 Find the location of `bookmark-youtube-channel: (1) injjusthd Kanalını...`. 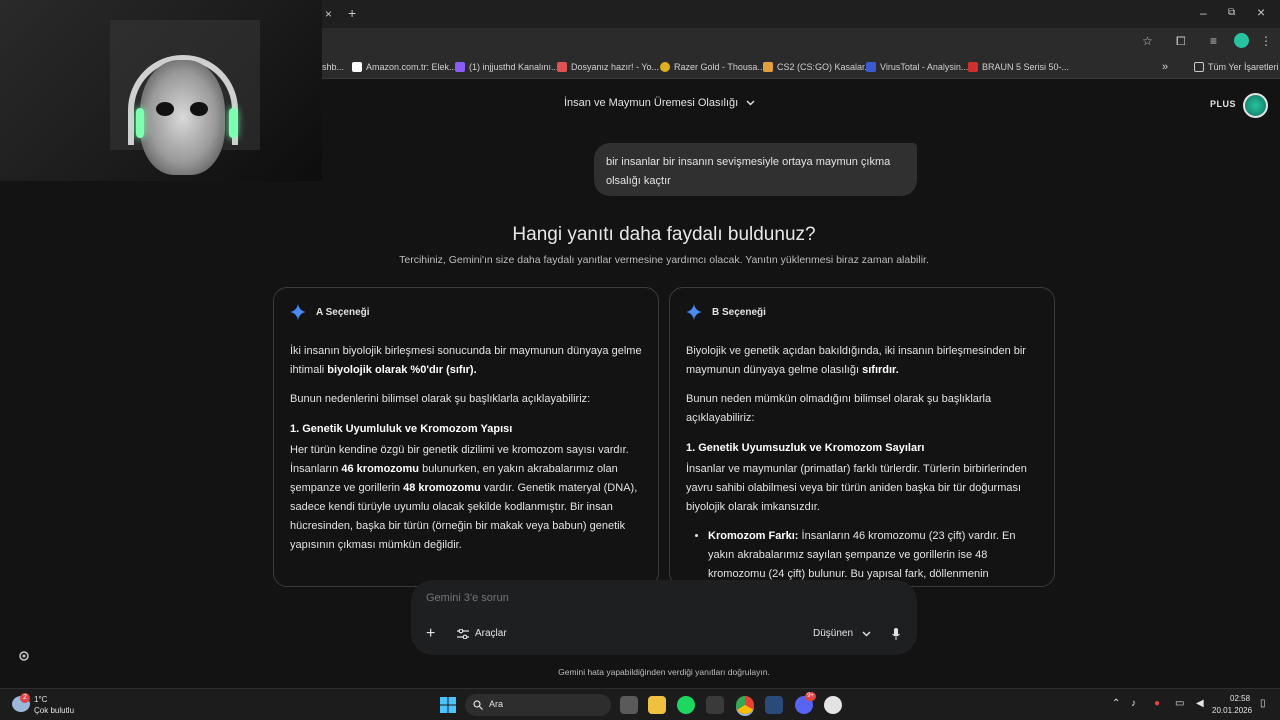

bookmark-youtube-channel: (1) injjusthd Kanalını... is located at coordinates (507, 67).